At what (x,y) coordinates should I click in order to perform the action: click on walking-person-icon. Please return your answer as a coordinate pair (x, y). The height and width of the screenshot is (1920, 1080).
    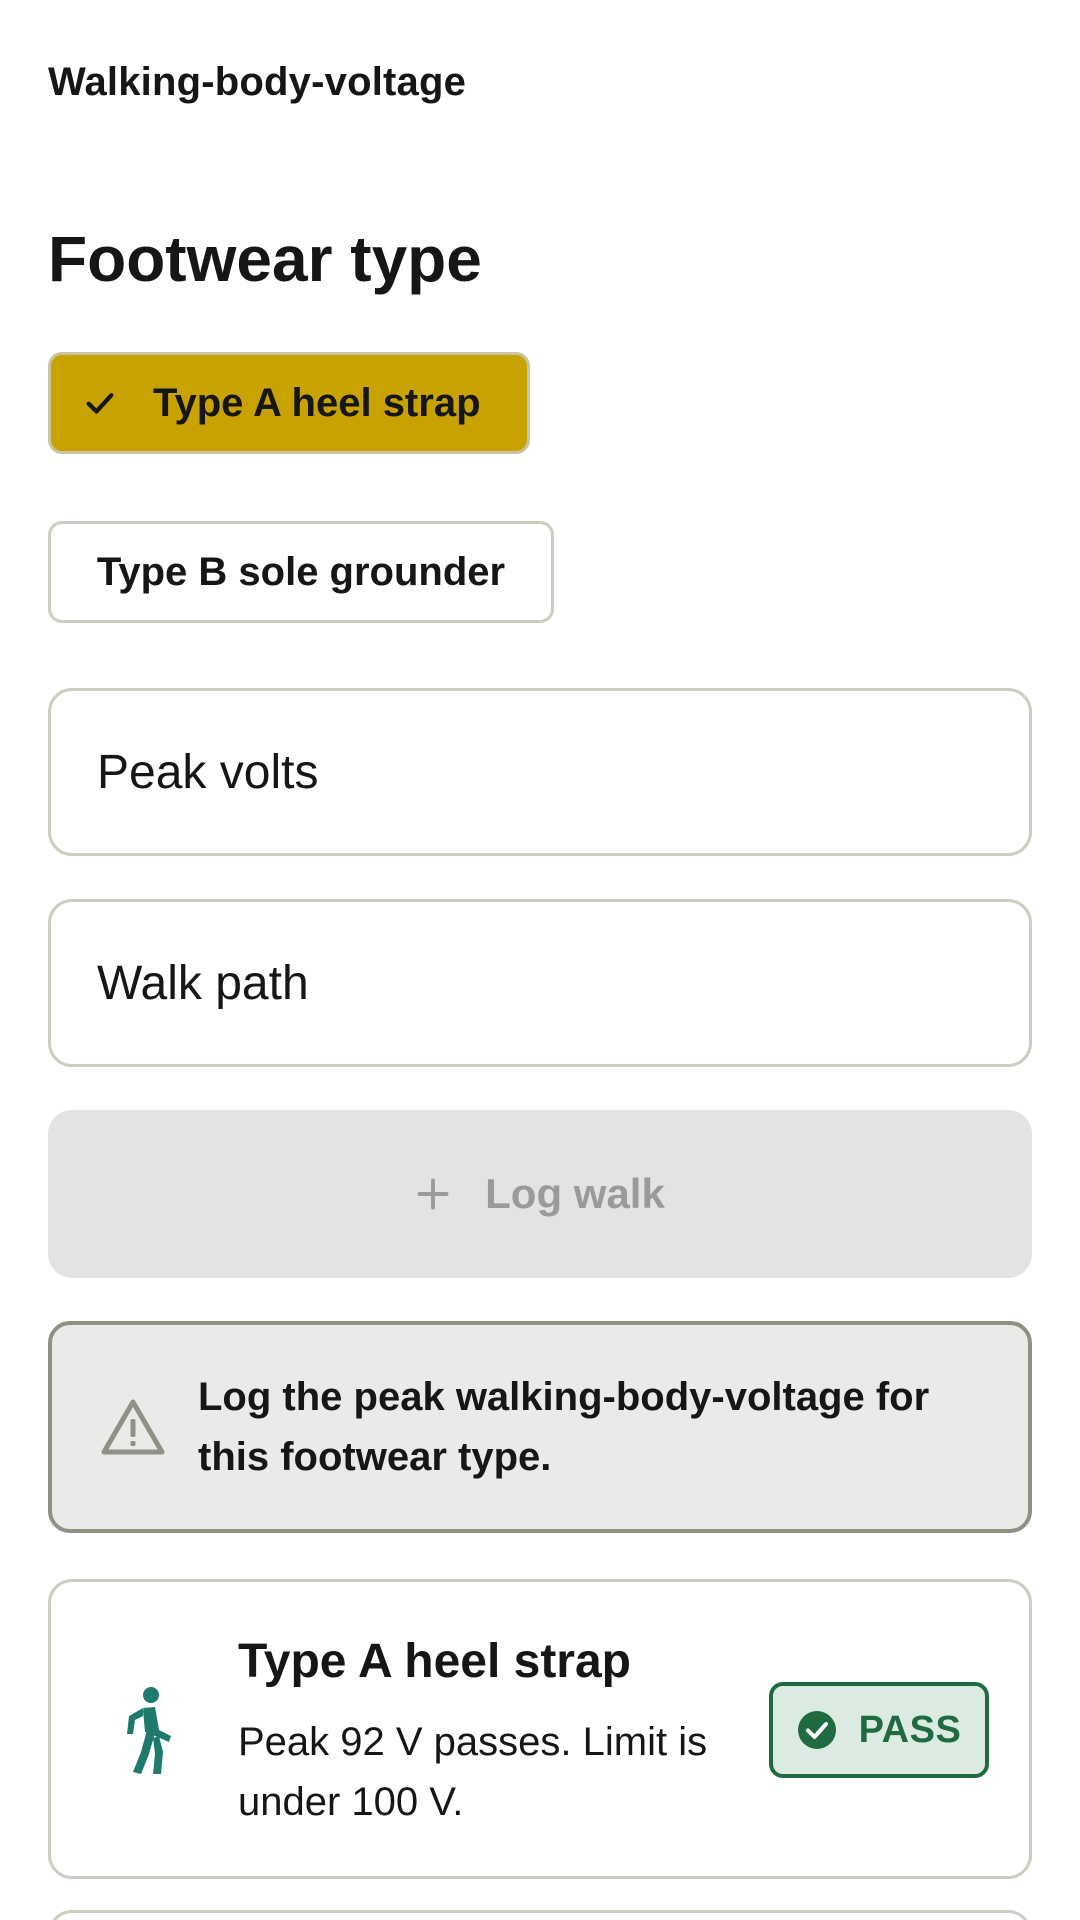
    Looking at the image, I should click on (149, 1730).